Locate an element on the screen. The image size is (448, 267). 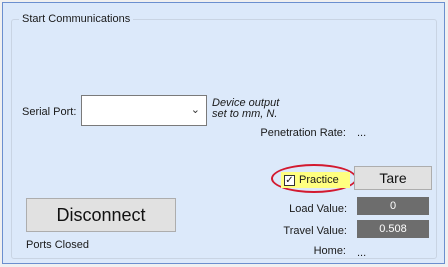
load-value-box: 0 is located at coordinates (393, 206).